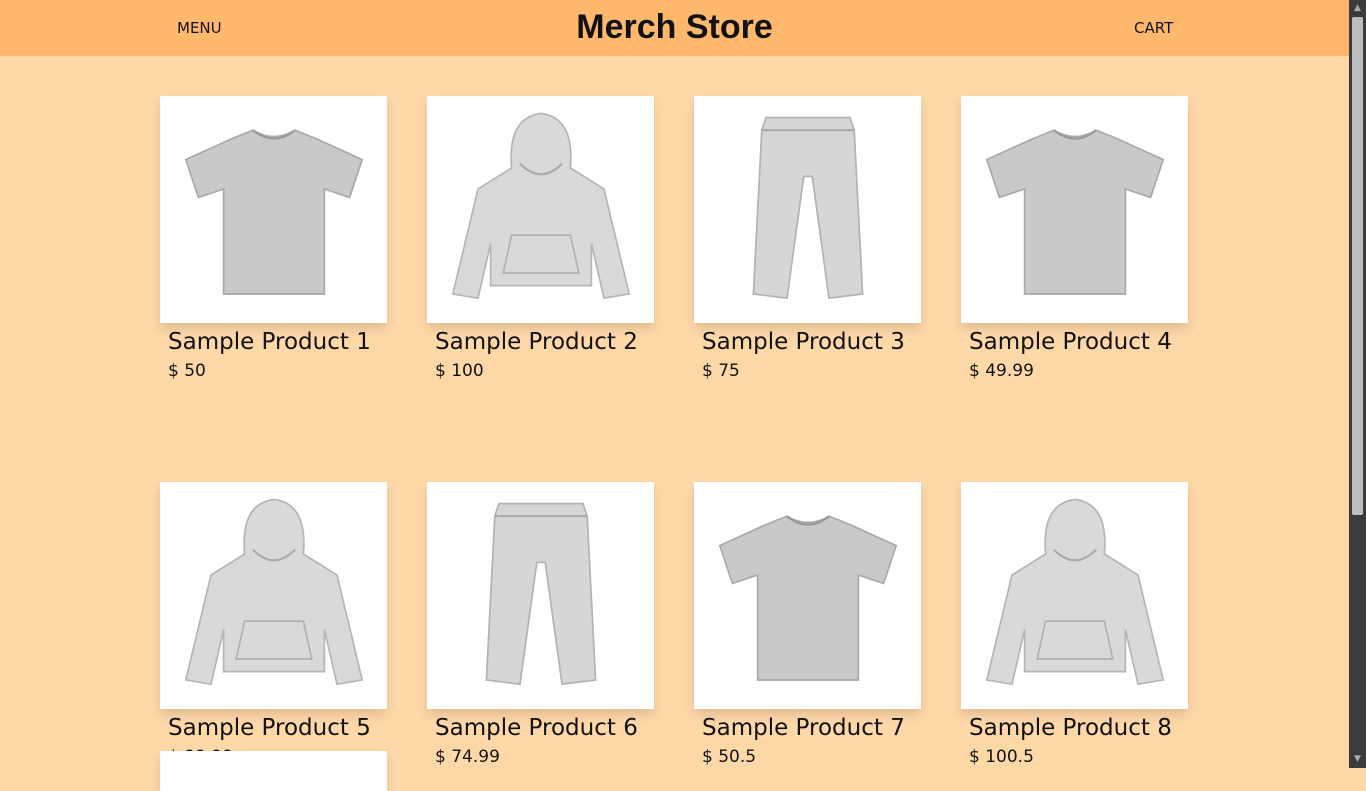 The image size is (1366, 791). I want to click on product-card: Sample Product 2 $ 100, so click(540, 239).